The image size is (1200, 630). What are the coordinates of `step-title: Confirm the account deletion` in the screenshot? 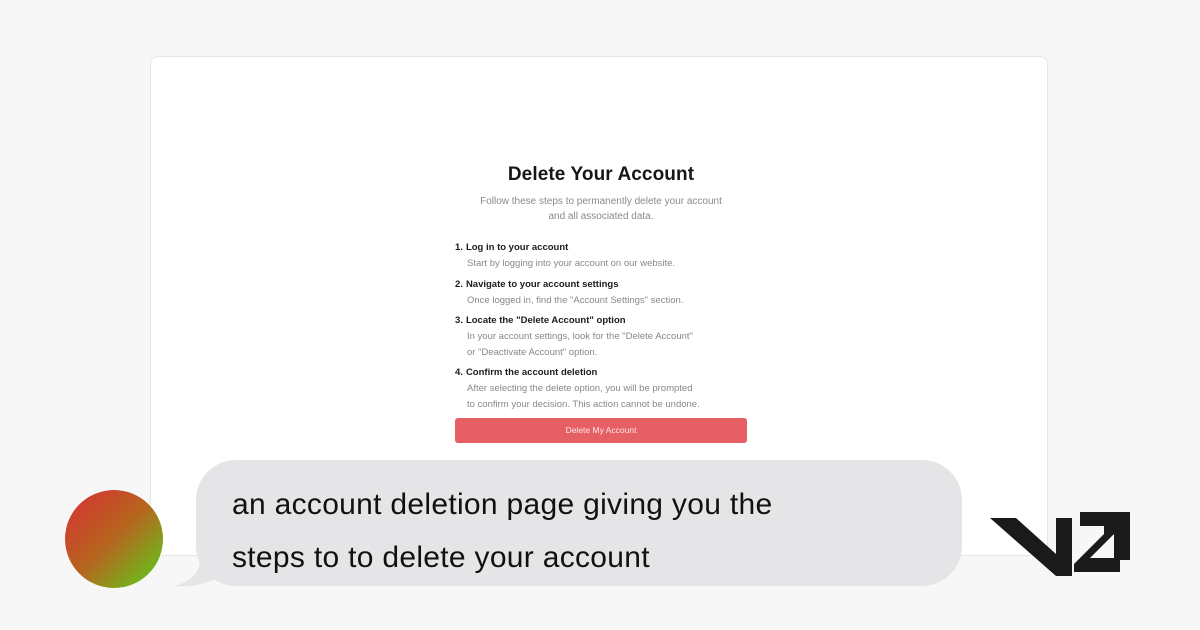 It's located at (531, 372).